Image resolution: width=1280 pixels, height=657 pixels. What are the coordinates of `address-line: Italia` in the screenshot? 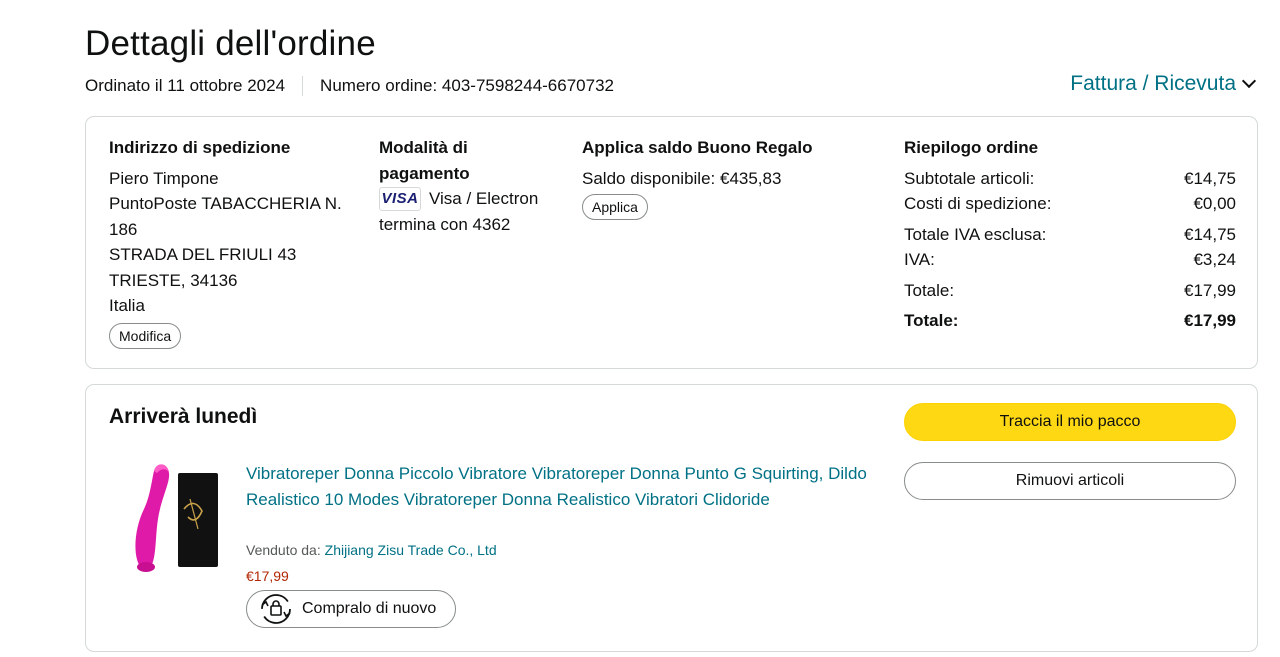 It's located at (127, 305).